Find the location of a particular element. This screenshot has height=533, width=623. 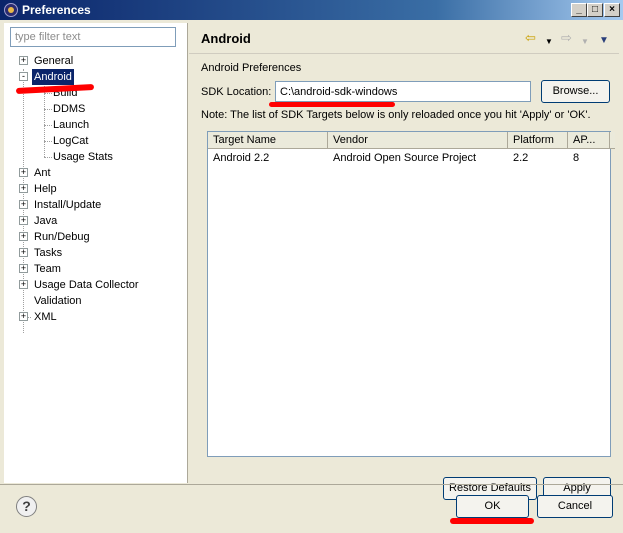

tree-item-label: Java is located at coordinates (46, 221).